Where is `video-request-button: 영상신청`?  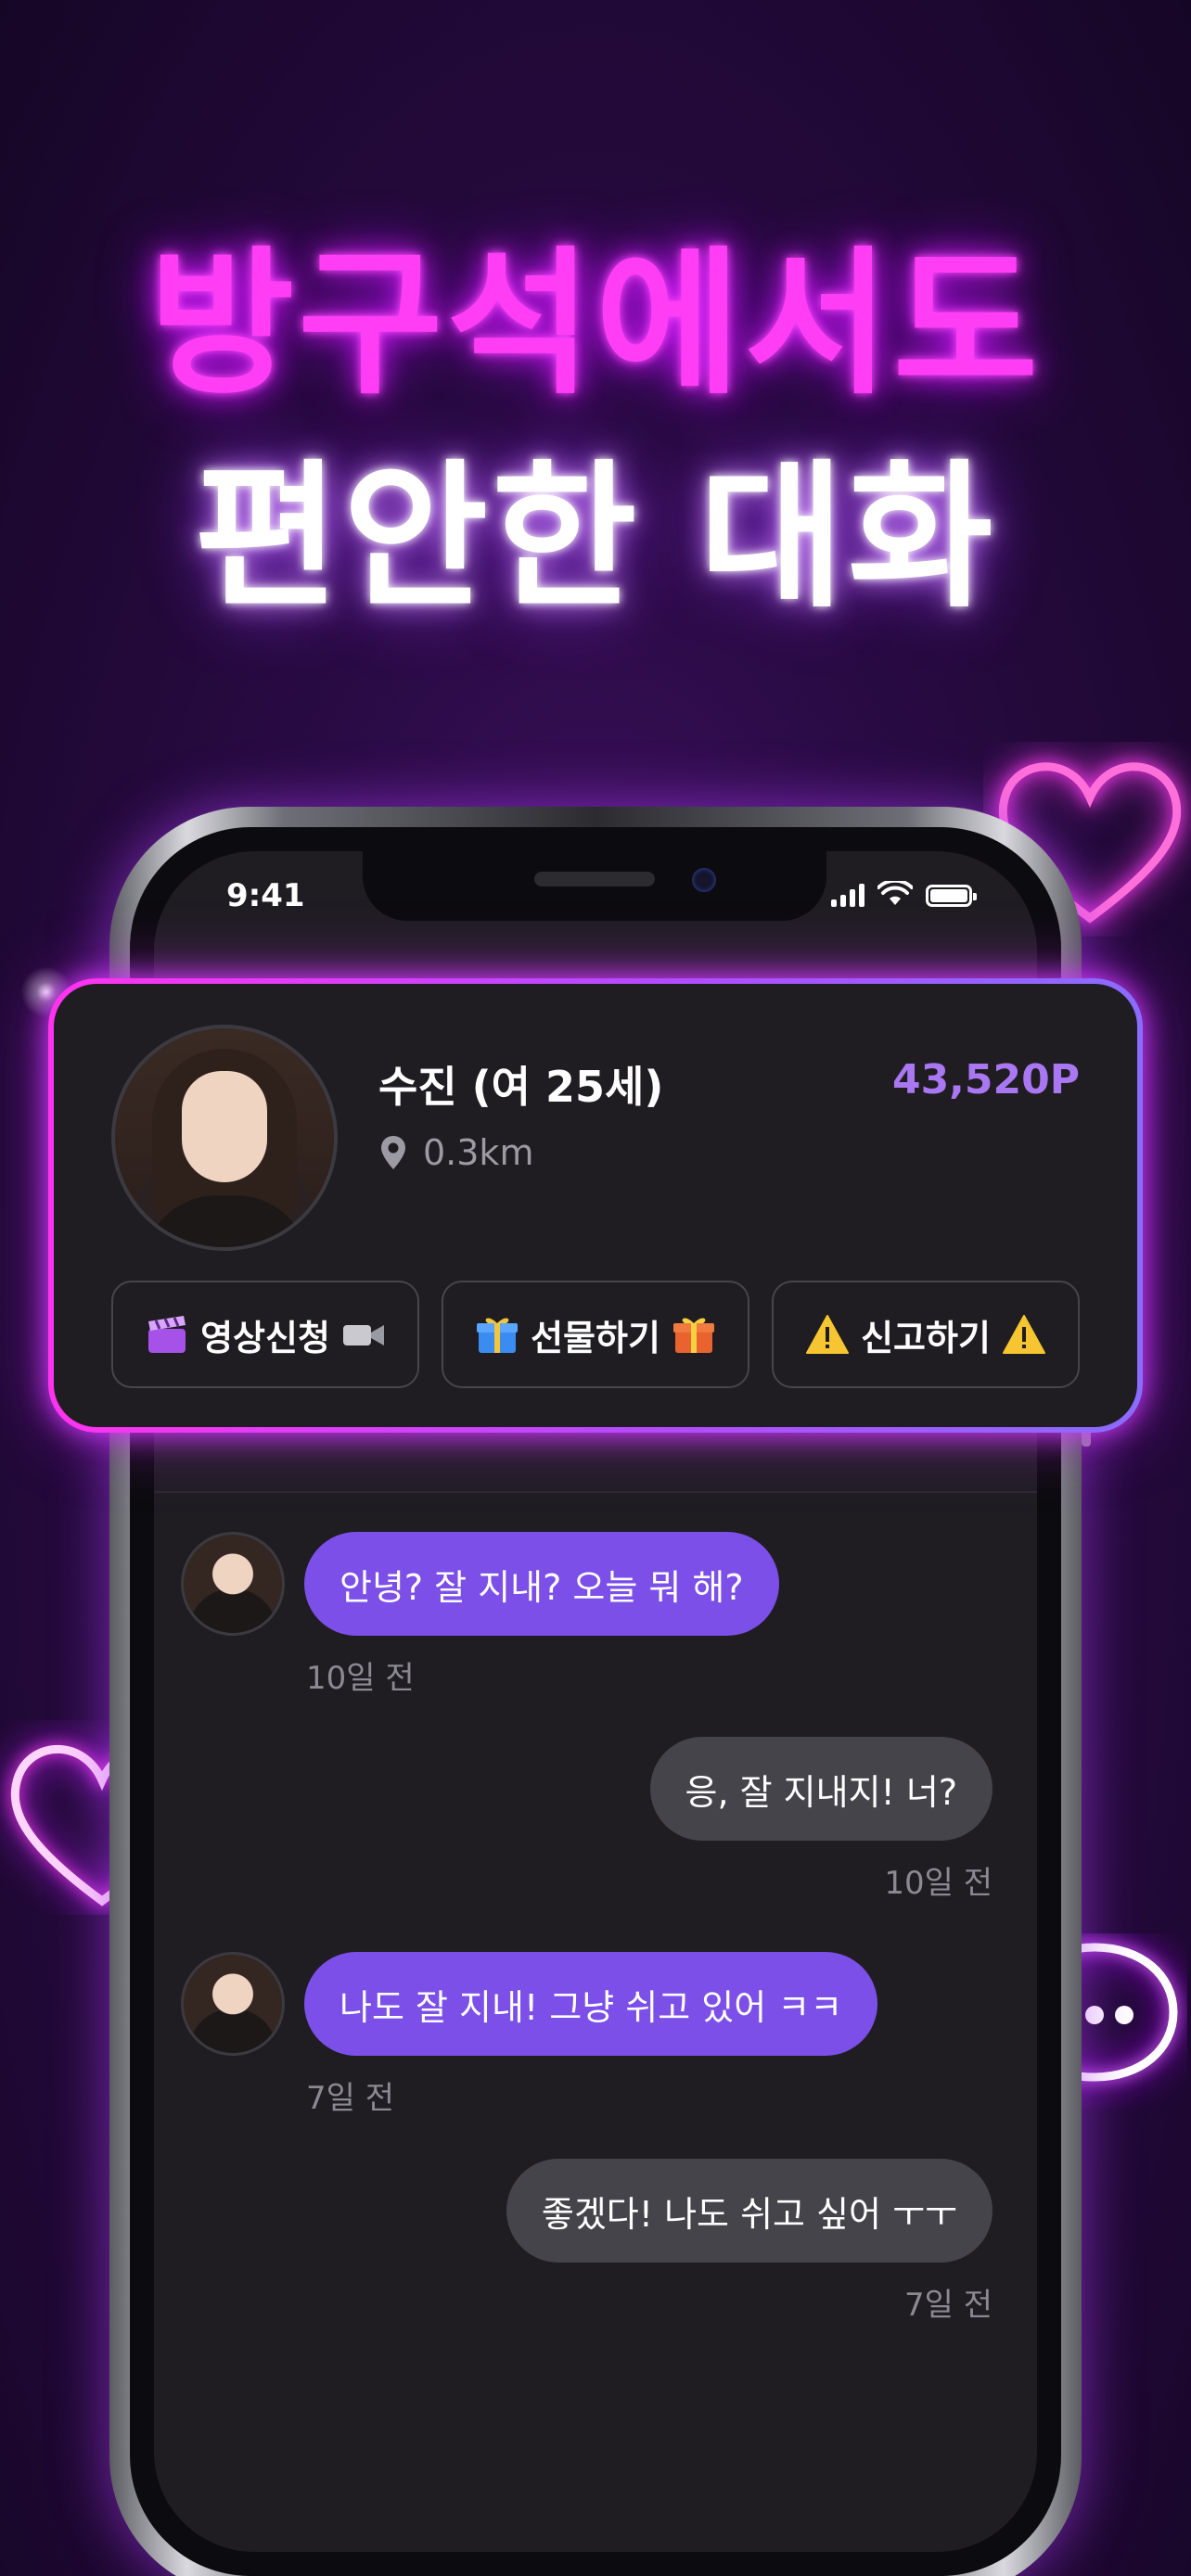 video-request-button: 영상신청 is located at coordinates (265, 1334).